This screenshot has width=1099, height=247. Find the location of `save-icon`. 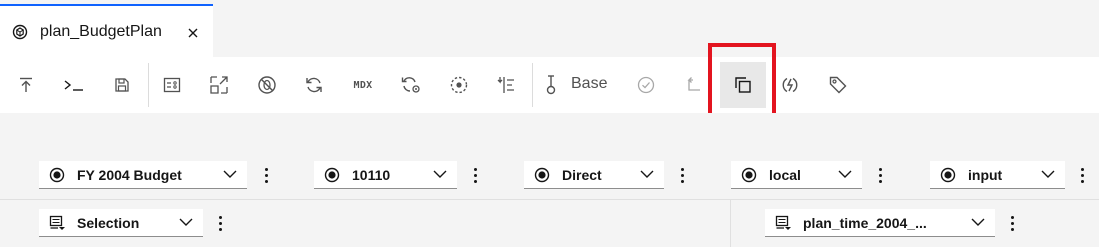

save-icon is located at coordinates (122, 85).